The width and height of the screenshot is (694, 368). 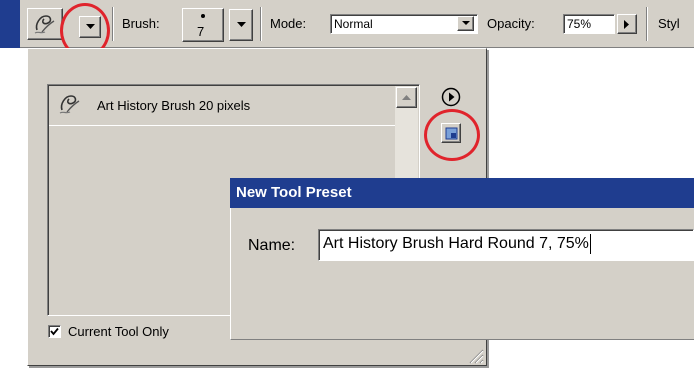 I want to click on opacity-slider-button, so click(x=627, y=24).